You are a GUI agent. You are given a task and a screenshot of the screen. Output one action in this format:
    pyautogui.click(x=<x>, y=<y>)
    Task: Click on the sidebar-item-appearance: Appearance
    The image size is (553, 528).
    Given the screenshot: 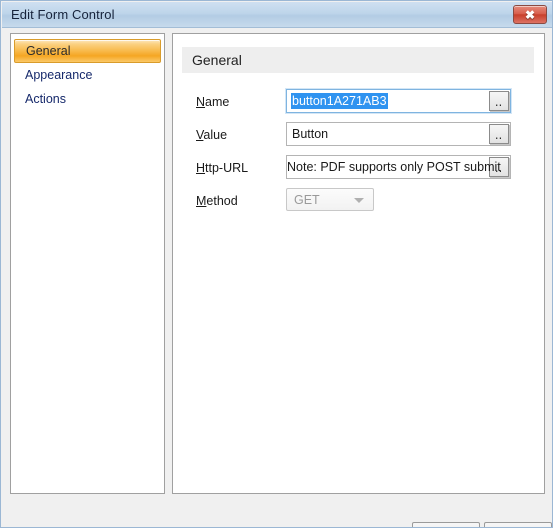 What is the action you would take?
    pyautogui.click(x=87, y=75)
    